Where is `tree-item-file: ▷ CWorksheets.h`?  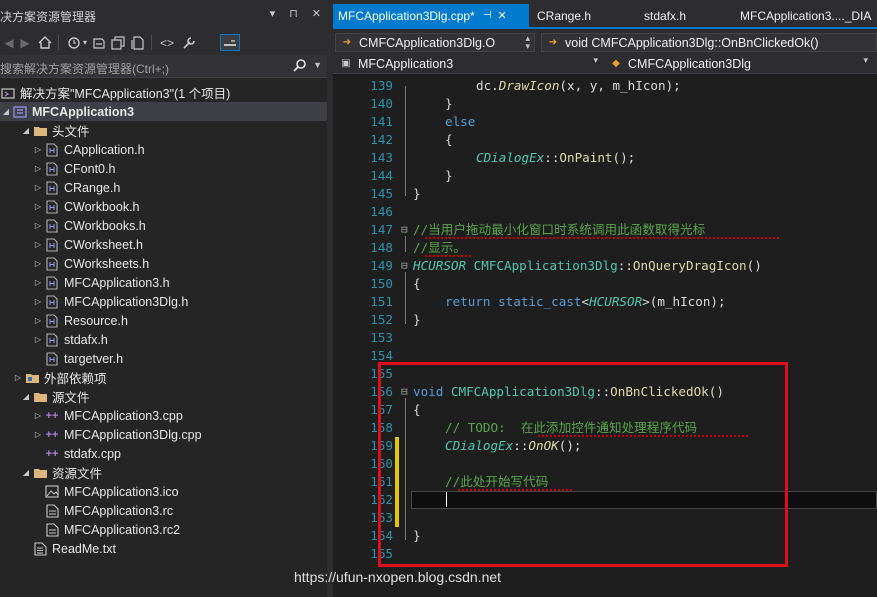 tree-item-file: ▷ CWorksheets.h is located at coordinates (163, 263).